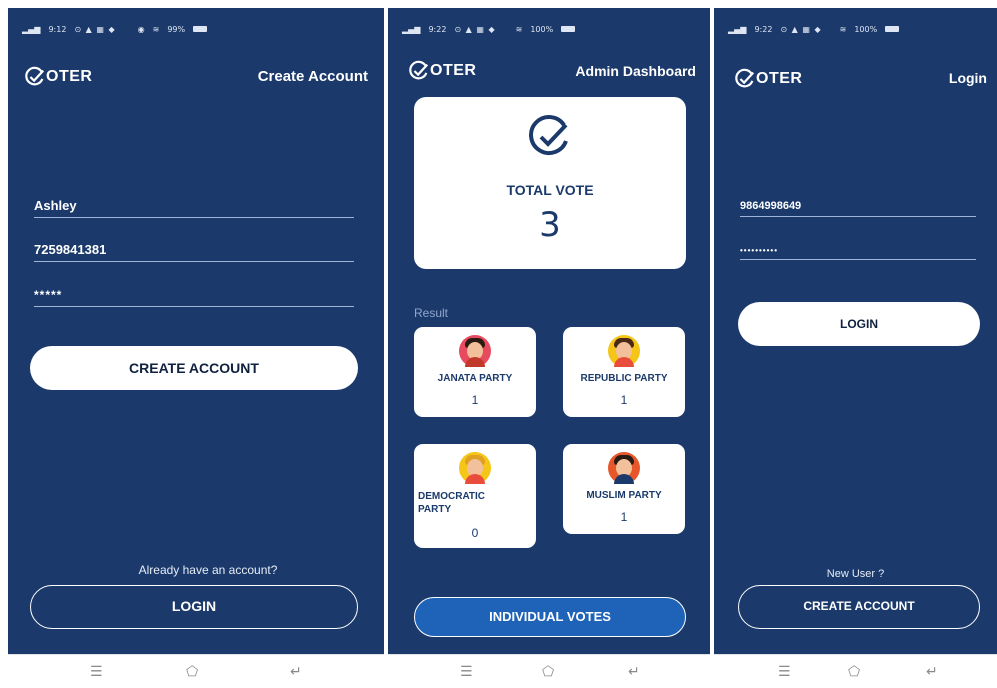 The height and width of the screenshot is (688, 997). Describe the element at coordinates (452, 503) in the screenshot. I see `party-name: DEMOCRATIC PARTY` at that location.